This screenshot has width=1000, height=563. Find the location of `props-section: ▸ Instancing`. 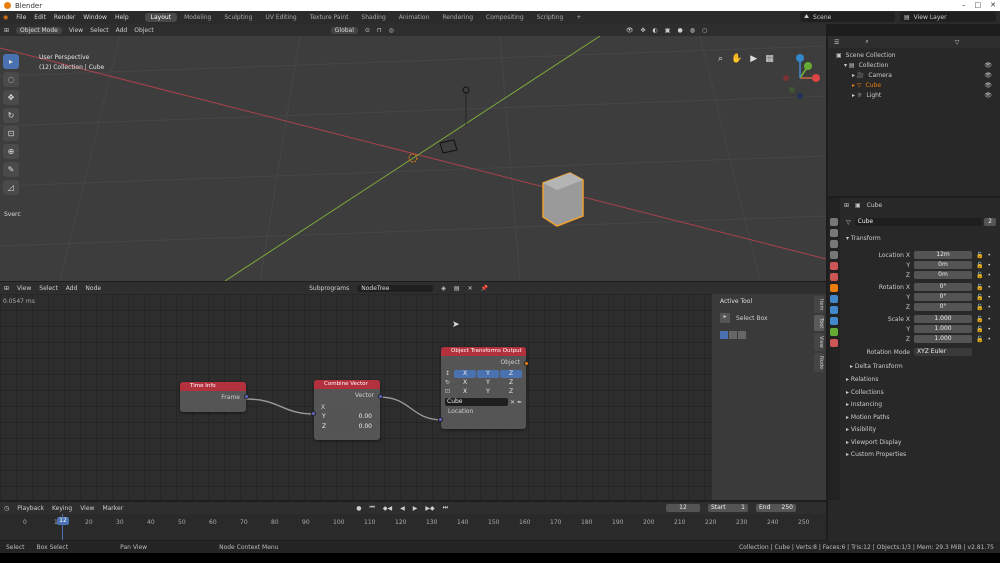

props-section: ▸ Instancing is located at coordinates (864, 404).